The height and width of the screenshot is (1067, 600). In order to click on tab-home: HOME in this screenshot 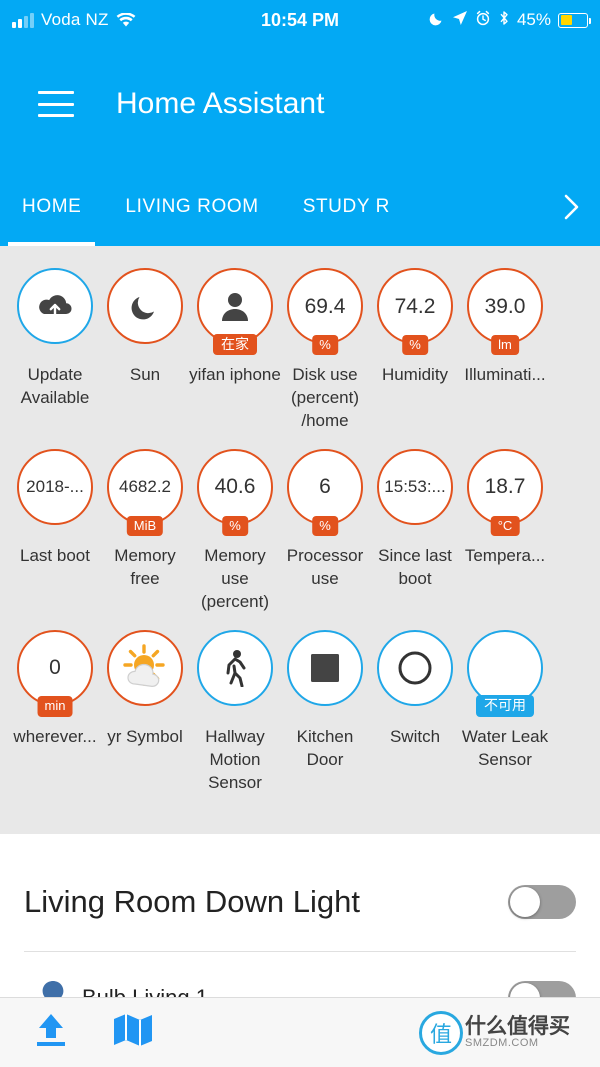, I will do `click(51, 207)`.